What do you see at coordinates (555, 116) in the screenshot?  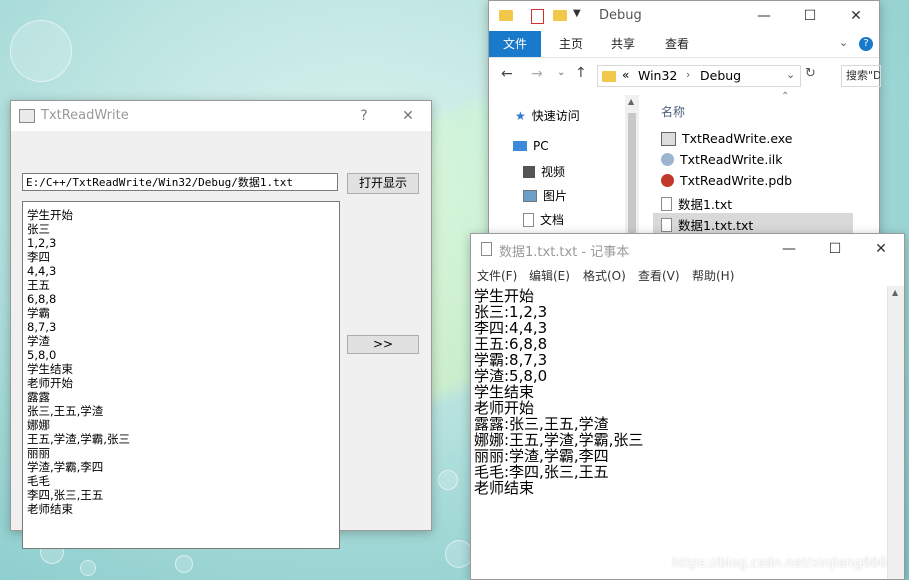 I see `nav-label: 快速访问` at bounding box center [555, 116].